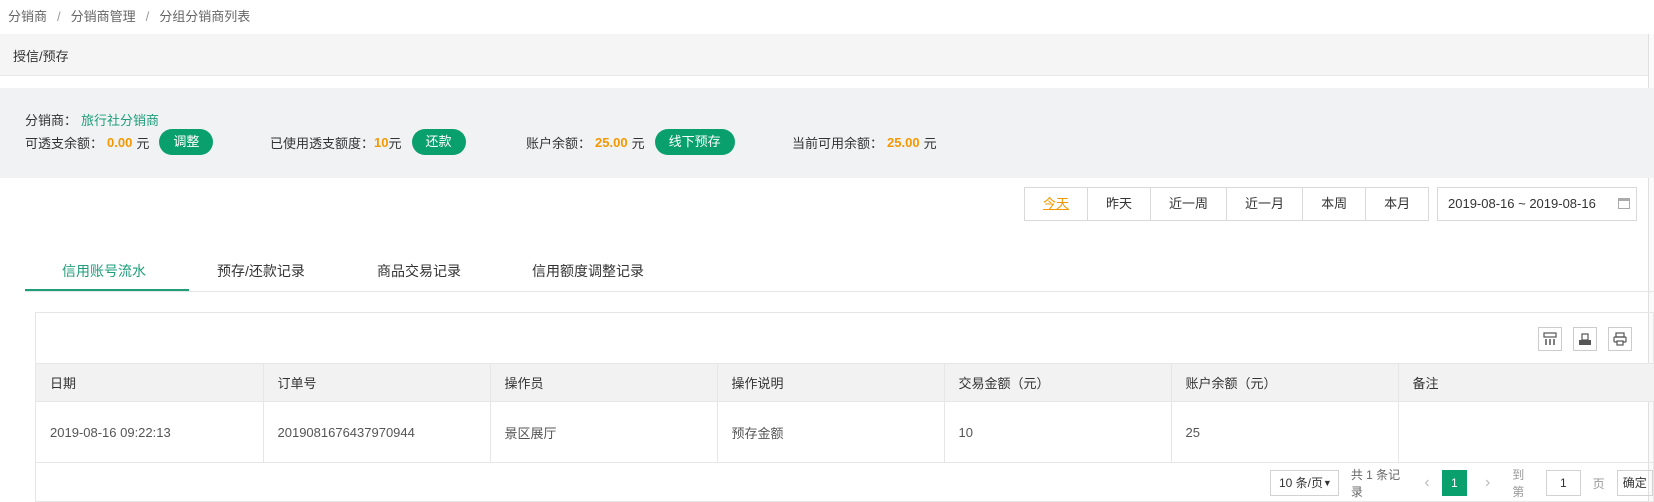 The width and height of the screenshot is (1654, 502). I want to click on breadcrumb-item-distributor: 分销商, so click(27, 16).